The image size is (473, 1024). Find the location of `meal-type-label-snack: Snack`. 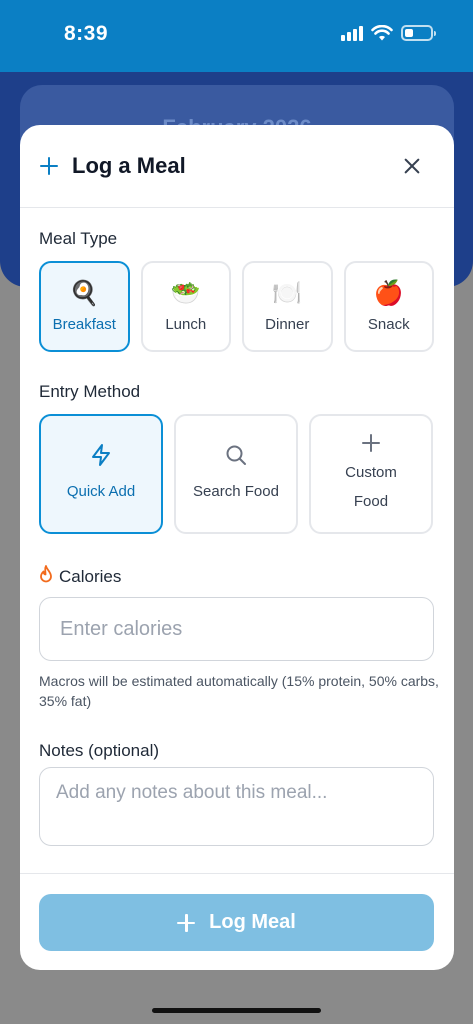

meal-type-label-snack: Snack is located at coordinates (388, 324).